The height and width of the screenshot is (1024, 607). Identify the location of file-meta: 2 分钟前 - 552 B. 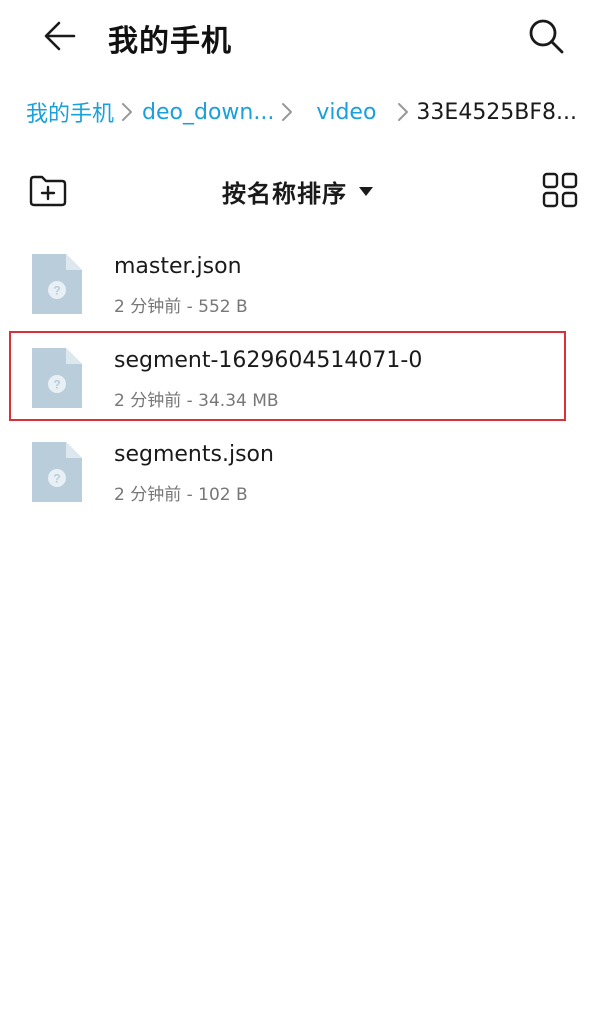
(181, 307).